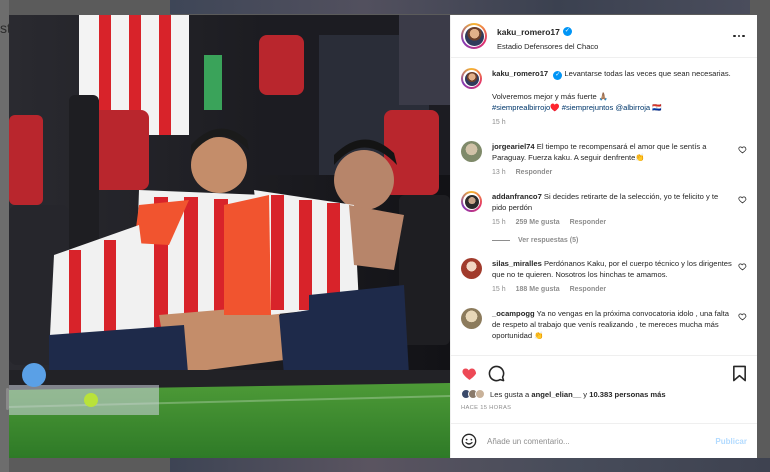 The height and width of the screenshot is (472, 770). What do you see at coordinates (739, 373) in the screenshot?
I see `bookmark-icon` at bounding box center [739, 373].